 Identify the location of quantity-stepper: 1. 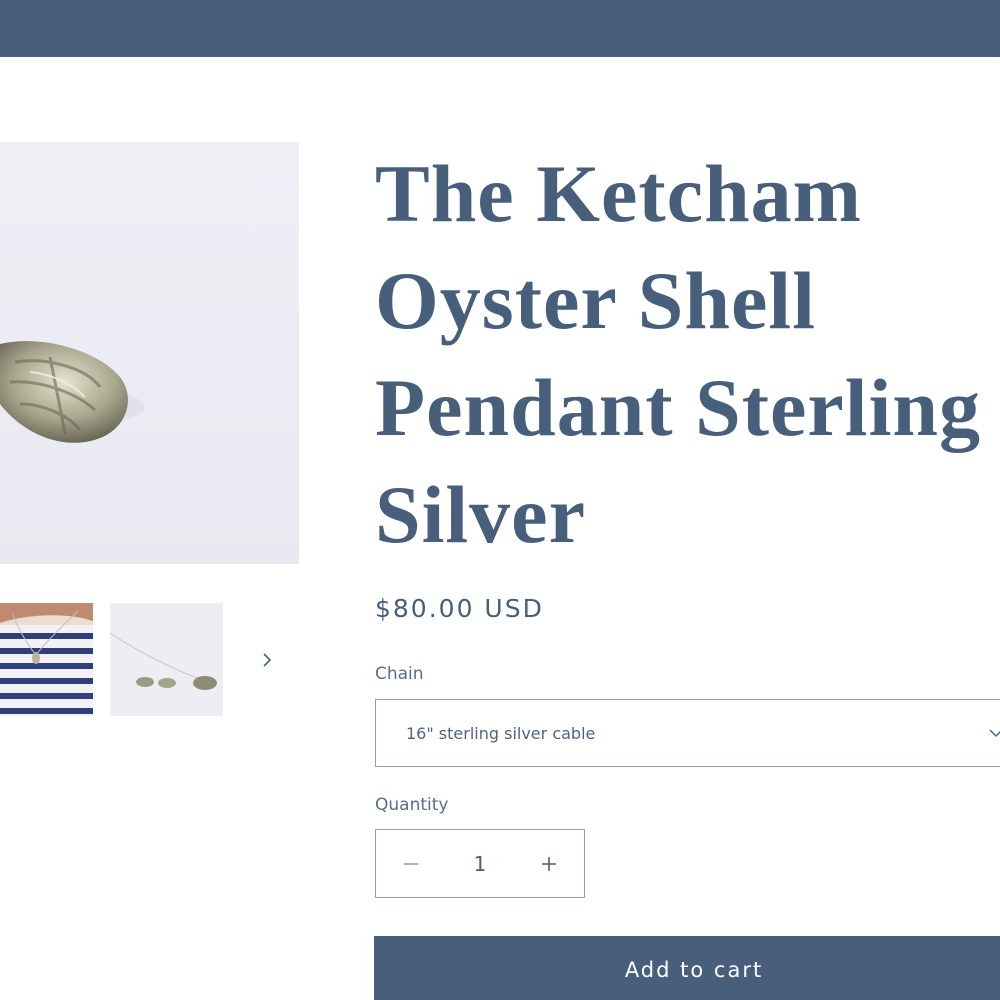
(480, 863).